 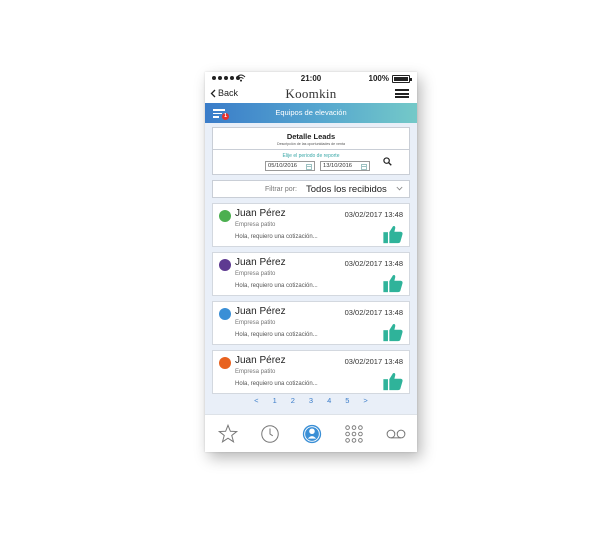 What do you see at coordinates (283, 166) in the screenshot?
I see `date-from-value: 05/10/2016` at bounding box center [283, 166].